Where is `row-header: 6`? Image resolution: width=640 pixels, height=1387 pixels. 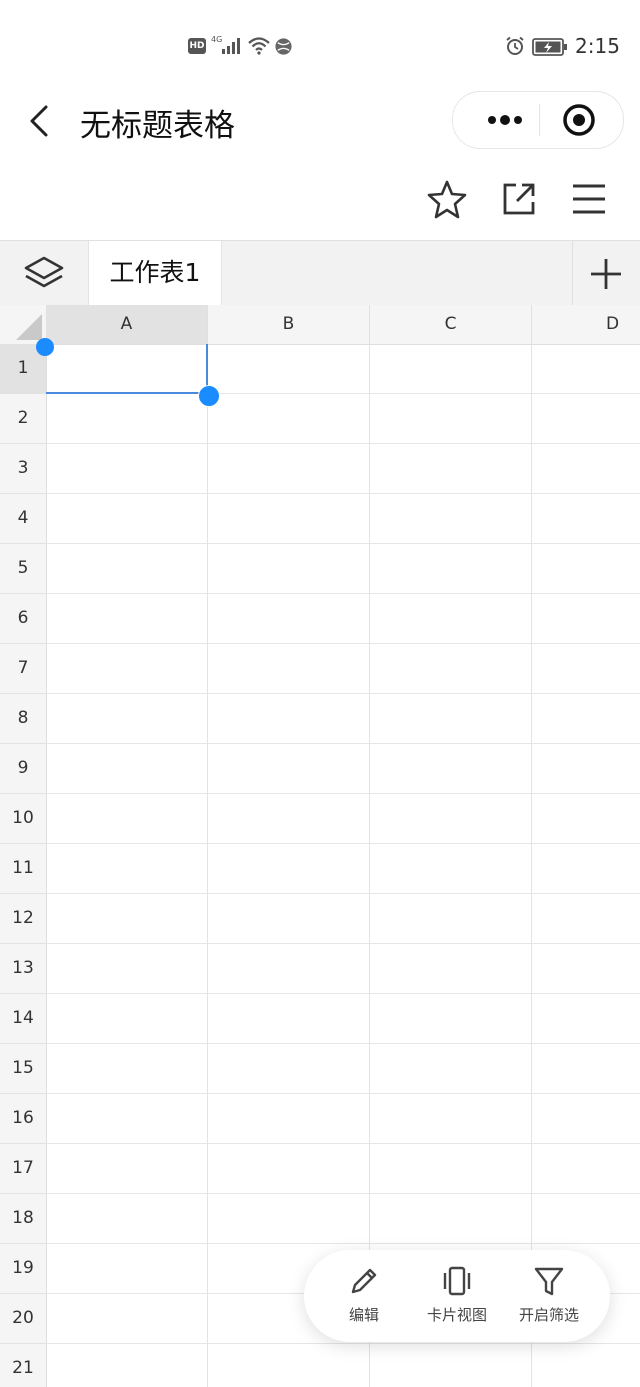
row-header: 6 is located at coordinates (23, 619).